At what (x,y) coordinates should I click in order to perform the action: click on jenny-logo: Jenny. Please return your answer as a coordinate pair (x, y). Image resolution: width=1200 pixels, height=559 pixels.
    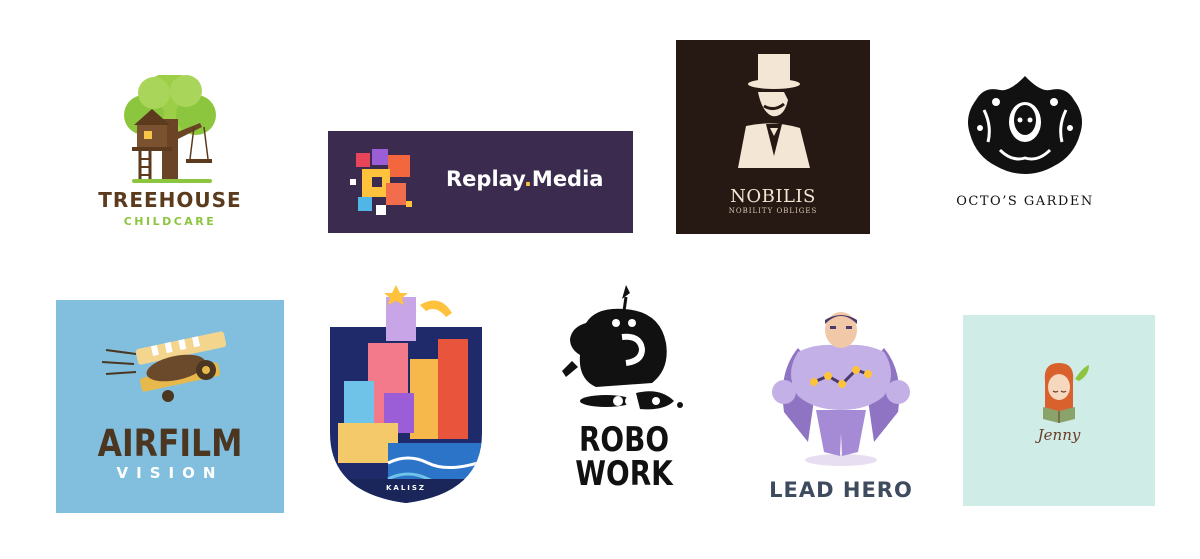
    Looking at the image, I should click on (1059, 410).